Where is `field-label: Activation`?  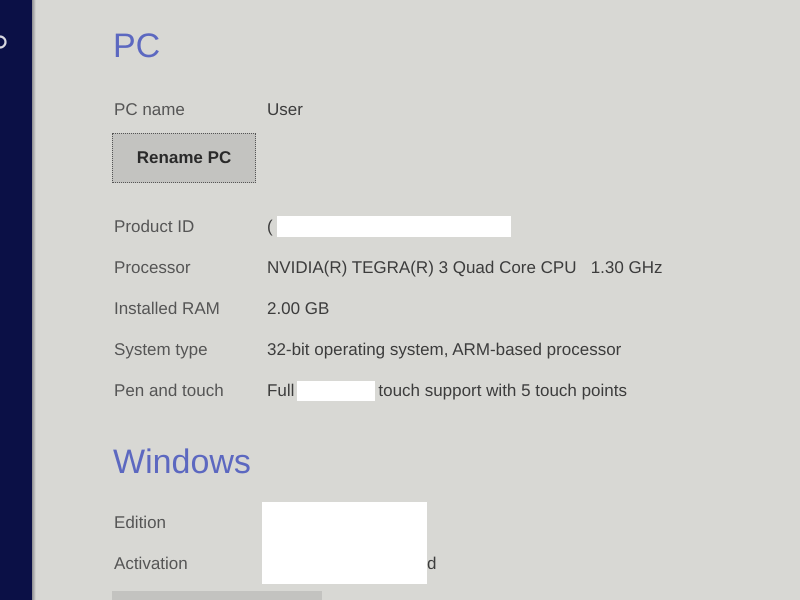 field-label: Activation is located at coordinates (151, 563).